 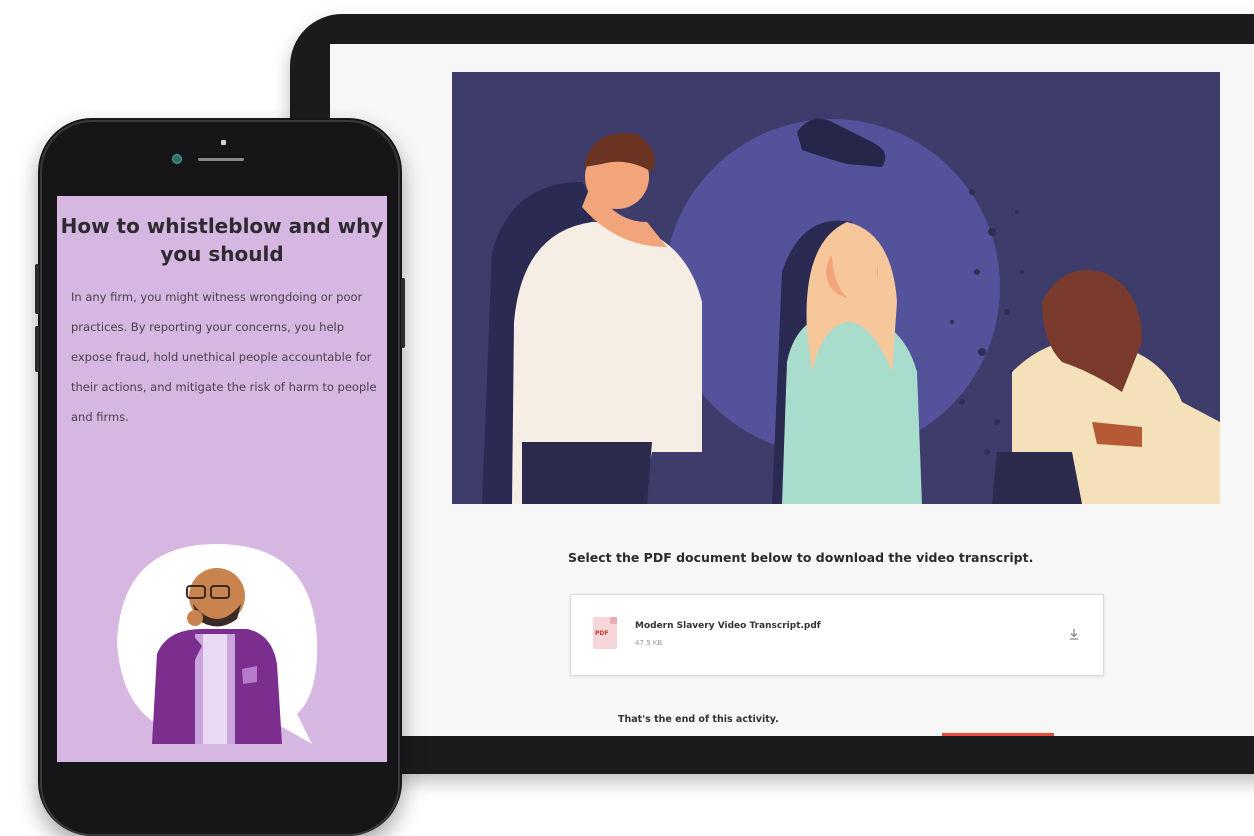 What do you see at coordinates (217, 644) in the screenshot?
I see `speech-bubble-illustration` at bounding box center [217, 644].